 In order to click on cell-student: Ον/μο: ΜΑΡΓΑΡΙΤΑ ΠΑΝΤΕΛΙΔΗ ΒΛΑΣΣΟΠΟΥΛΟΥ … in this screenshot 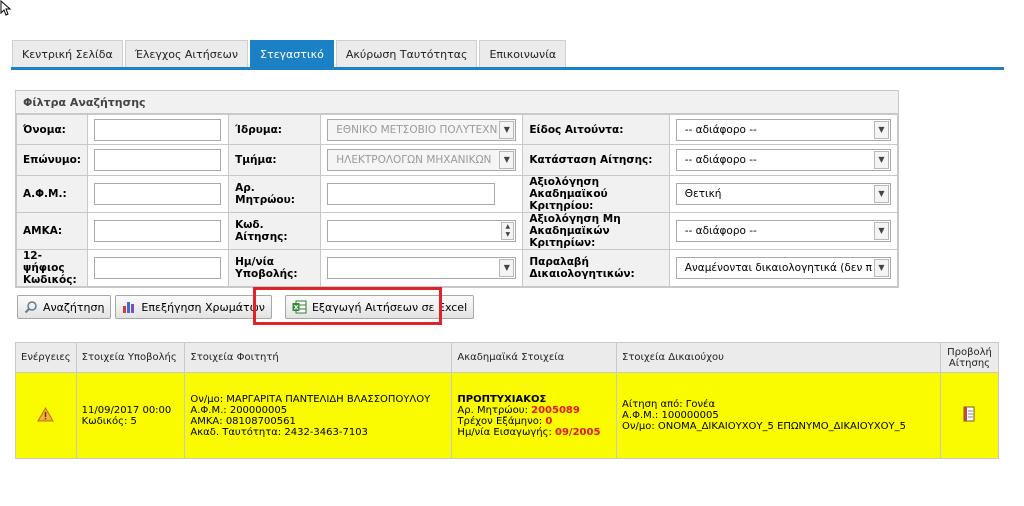, I will do `click(318, 415)`.